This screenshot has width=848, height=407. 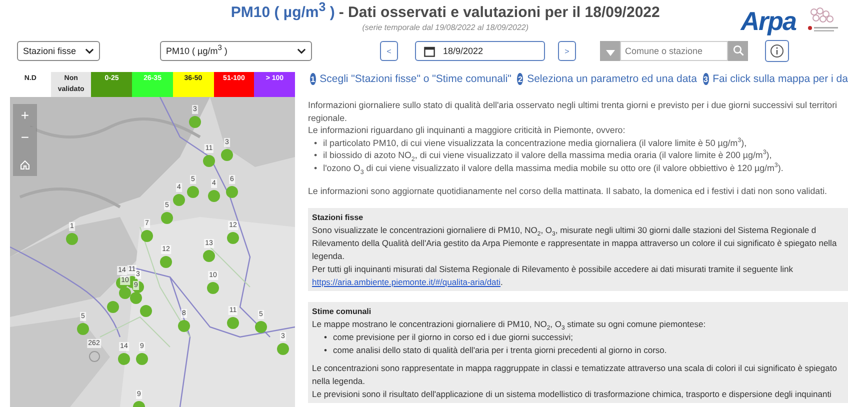 What do you see at coordinates (573, 111) in the screenshot?
I see `intro-paragraph: Informazioni giornaliere sullo stato di qualità dell'aria osservato negli ultimi trenta giorni e previsto per i due giorni successivi sul territori regionale.` at bounding box center [573, 111].